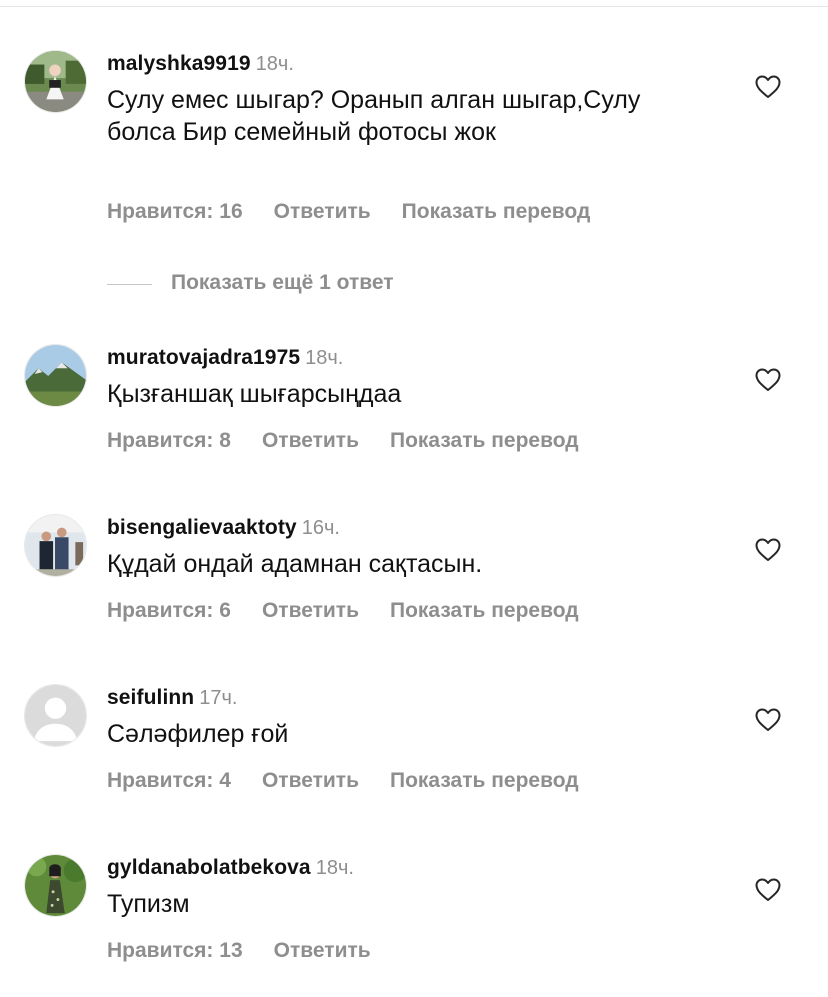  I want to click on comment-actions: Нравится: 8 Ответить Показать перевод, so click(358, 441).